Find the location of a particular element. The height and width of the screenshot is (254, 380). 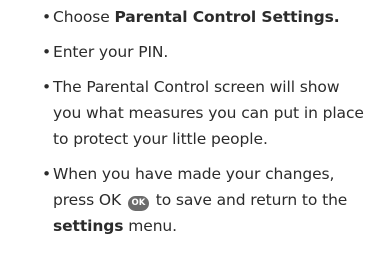

ok-button-icon: OK is located at coordinates (138, 203).